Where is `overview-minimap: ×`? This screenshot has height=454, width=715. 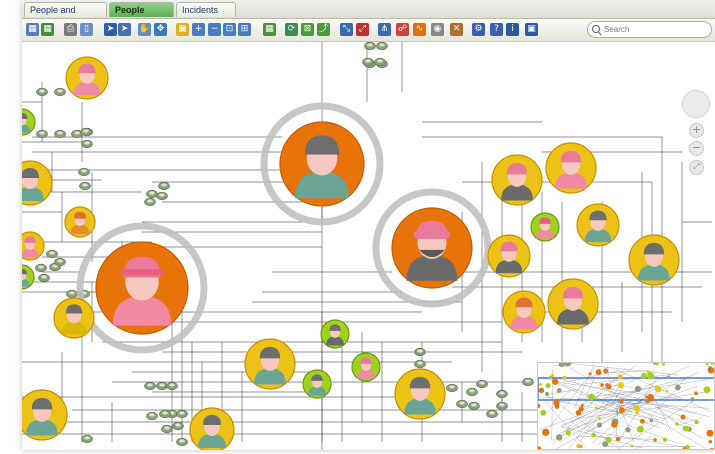 overview-minimap: × is located at coordinates (626, 406).